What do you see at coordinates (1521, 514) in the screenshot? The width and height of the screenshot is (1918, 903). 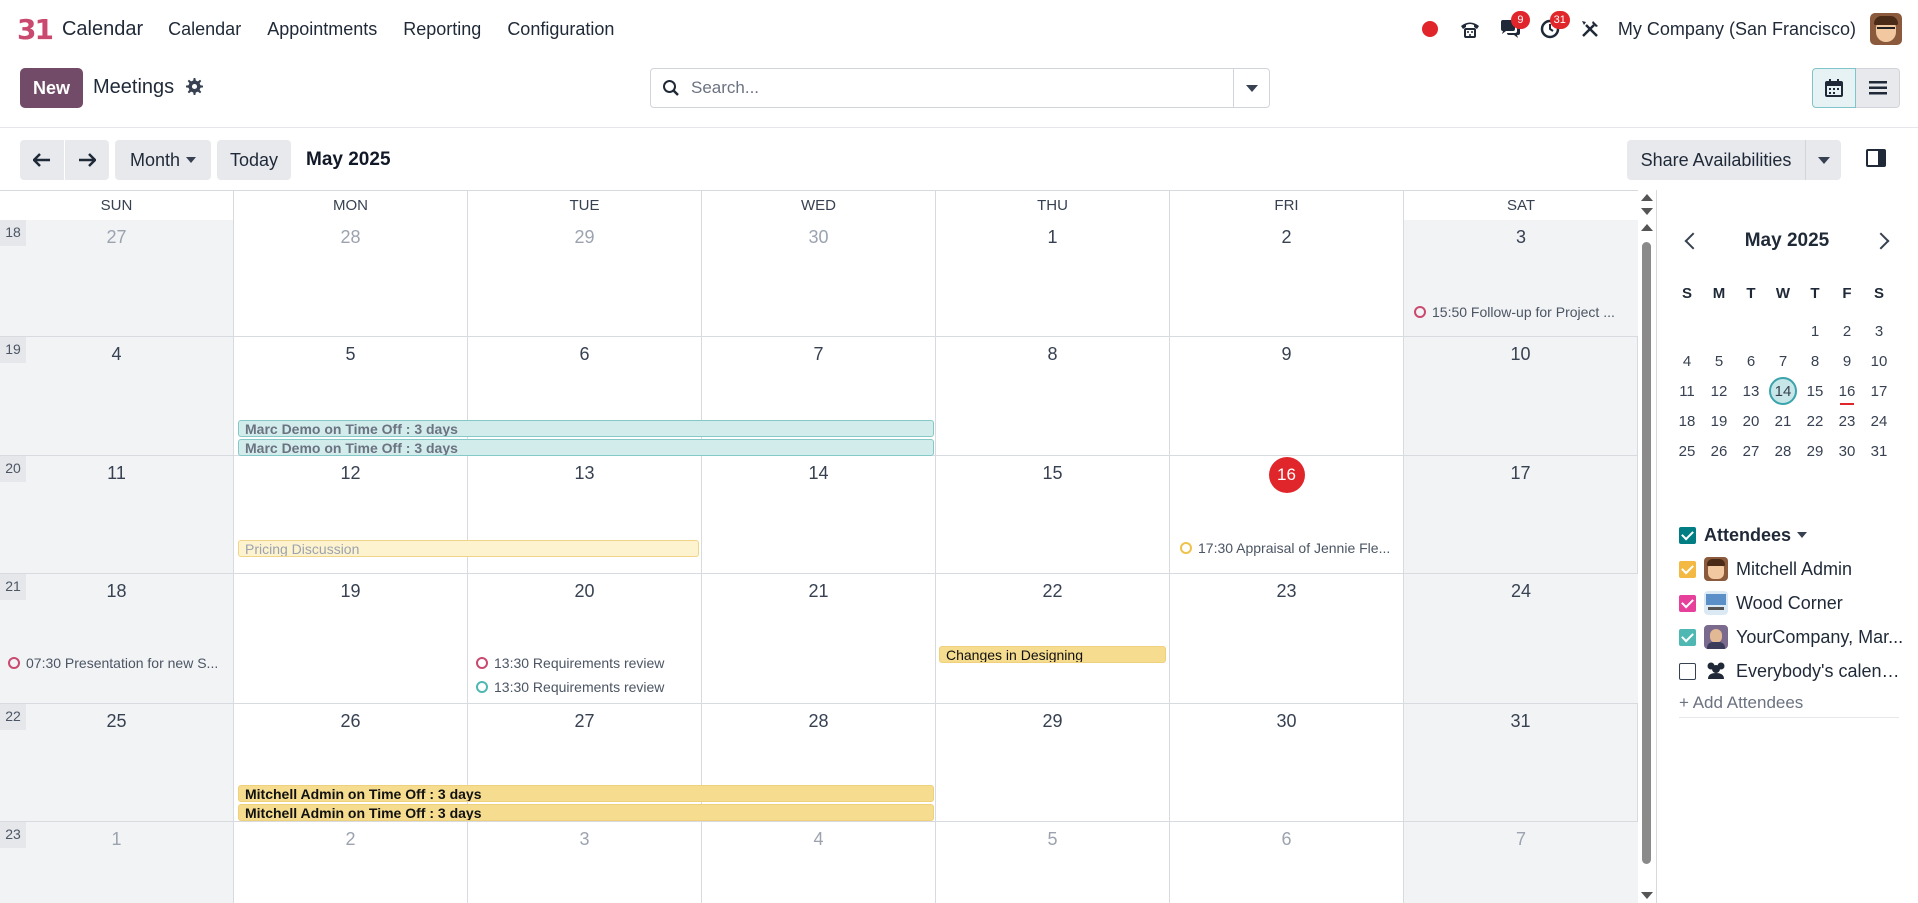 I see `day-cell: 17` at bounding box center [1521, 514].